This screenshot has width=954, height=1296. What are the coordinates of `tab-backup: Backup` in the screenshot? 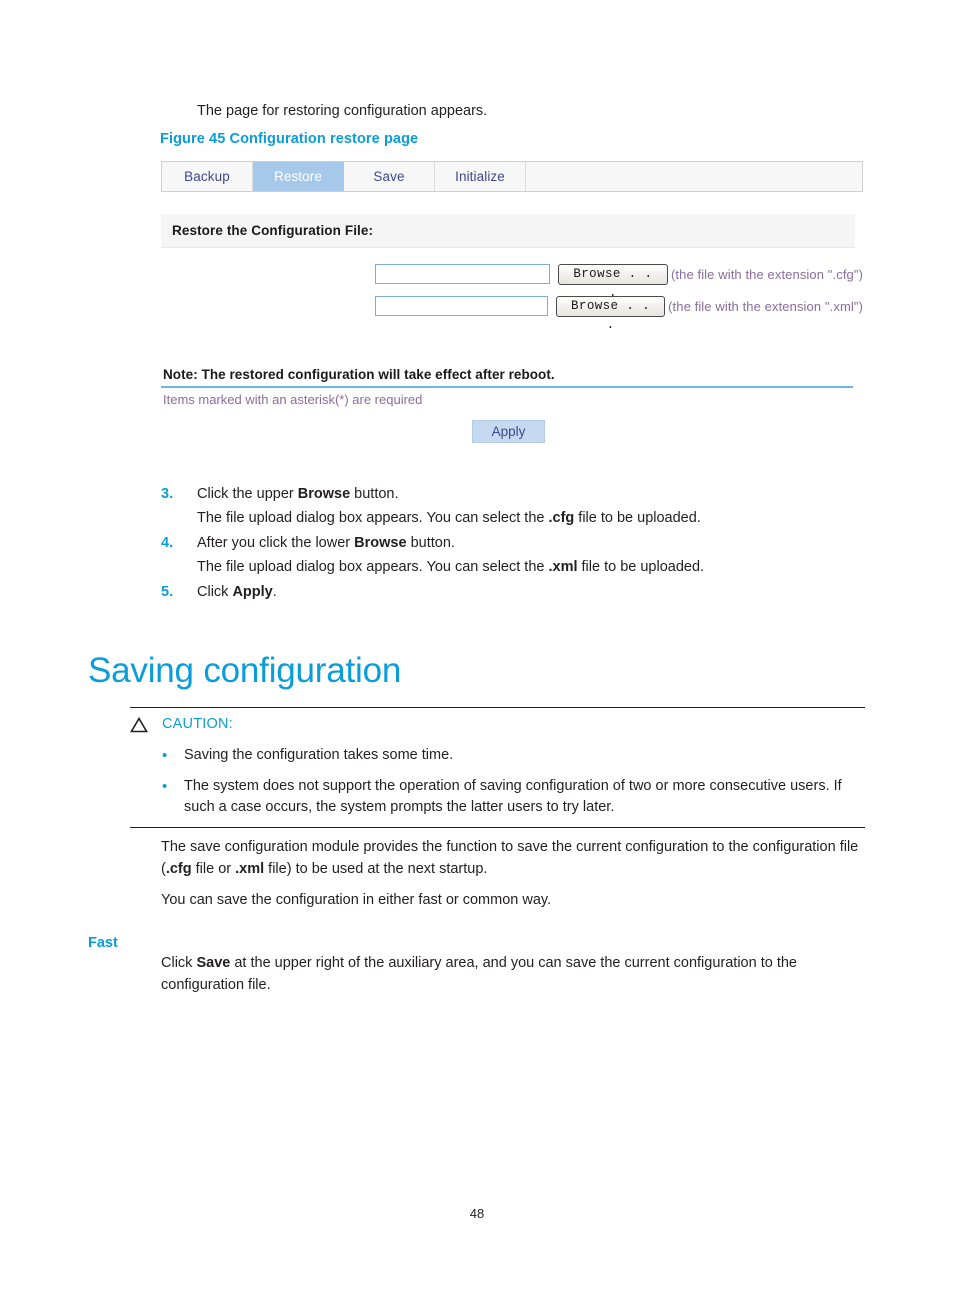 It's located at (207, 176).